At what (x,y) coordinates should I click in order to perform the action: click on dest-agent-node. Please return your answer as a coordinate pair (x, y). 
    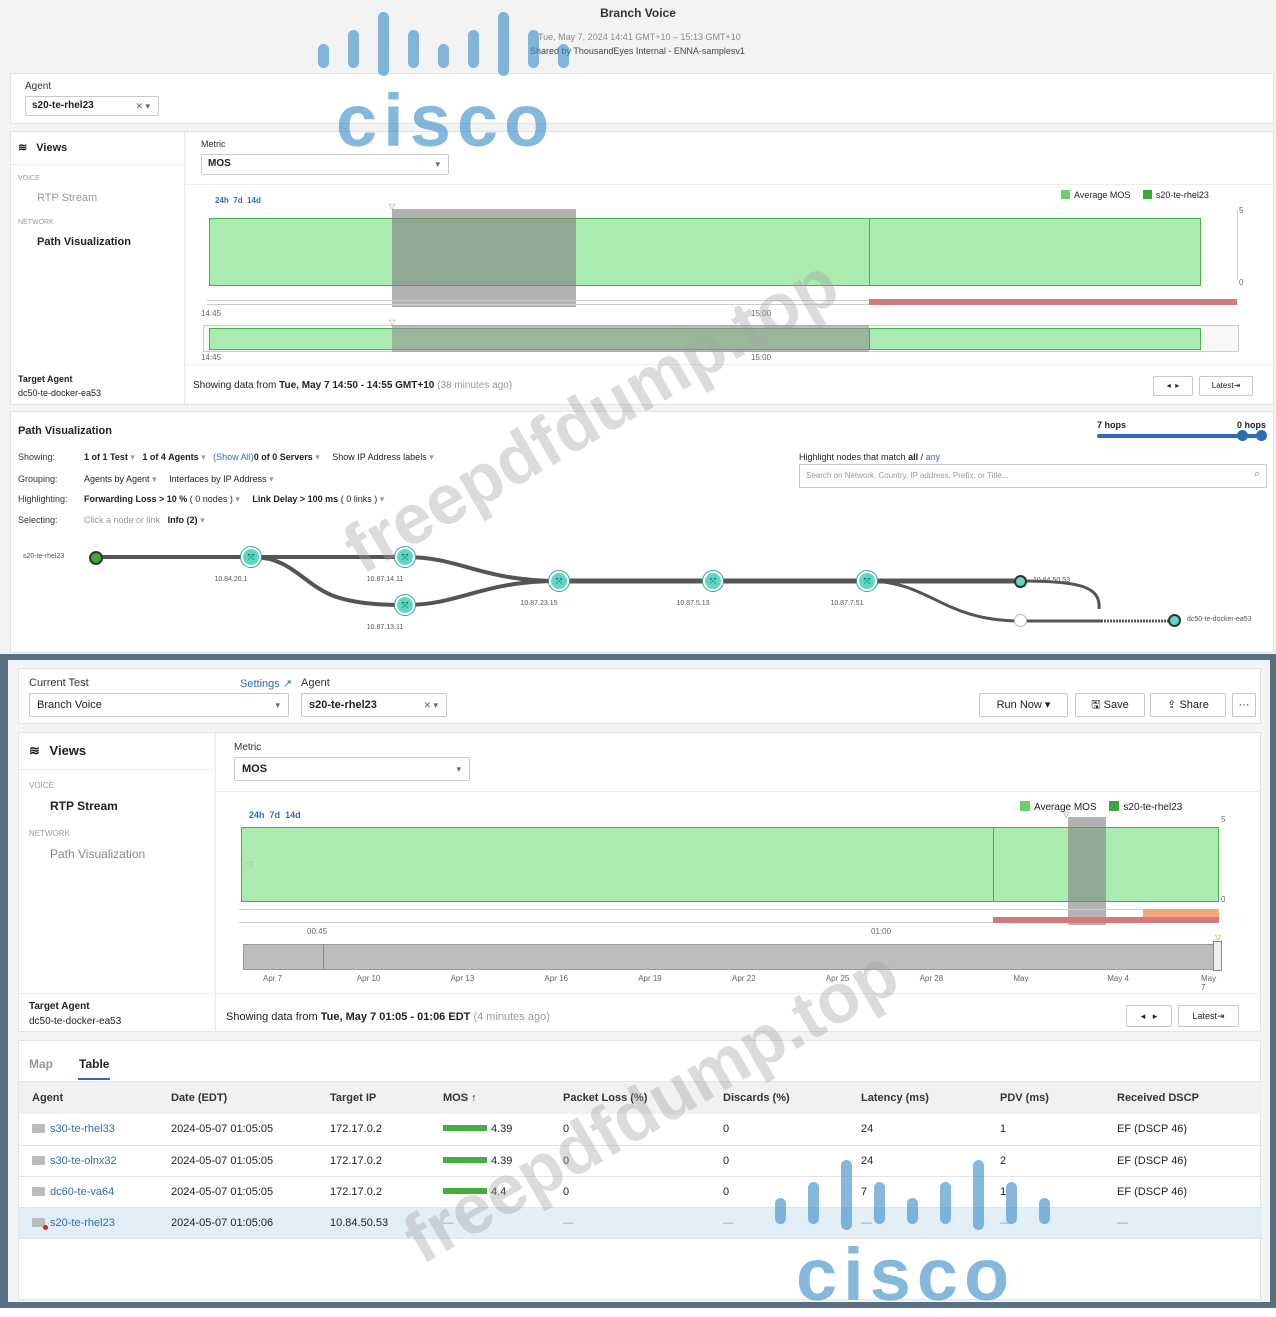
    Looking at the image, I should click on (1174, 620).